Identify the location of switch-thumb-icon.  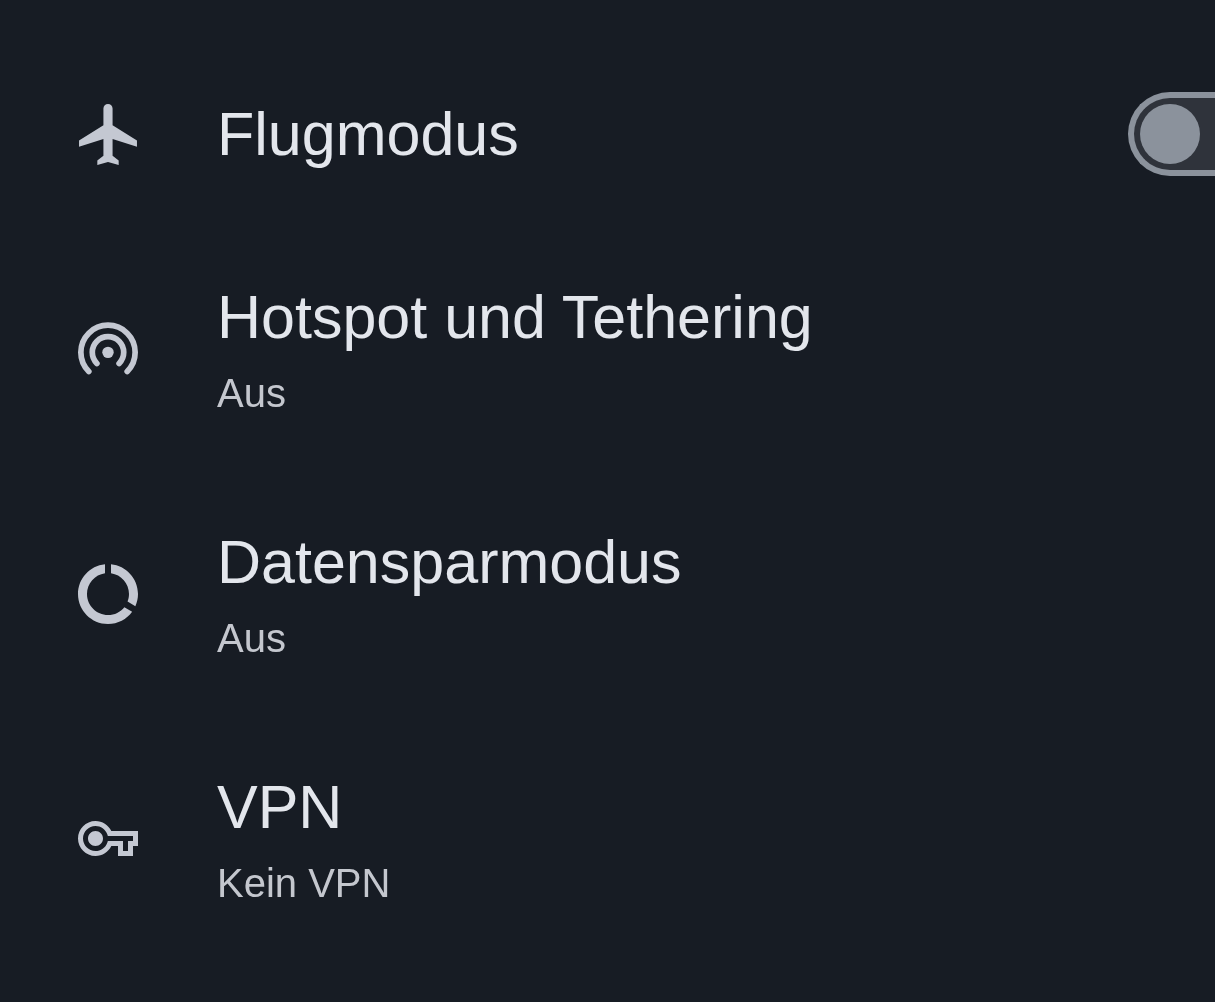
(1170, 134).